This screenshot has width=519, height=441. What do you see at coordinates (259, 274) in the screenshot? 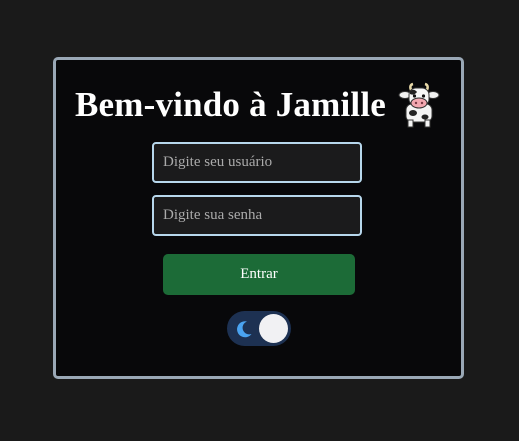
I see `login-button: Entrar` at bounding box center [259, 274].